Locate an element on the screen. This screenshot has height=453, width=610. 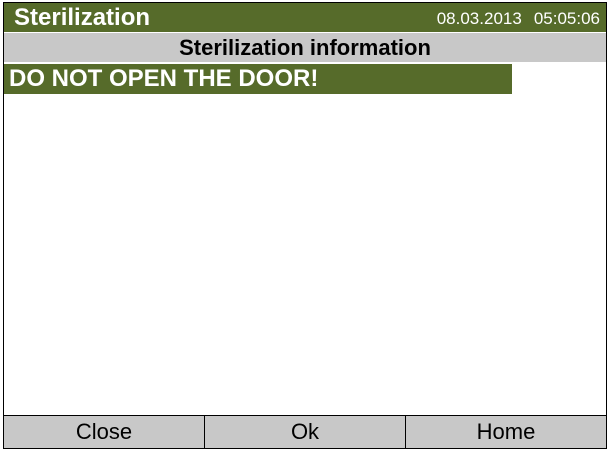
date-time-display: 08.03.2013 05:05:06 is located at coordinates (518, 19).